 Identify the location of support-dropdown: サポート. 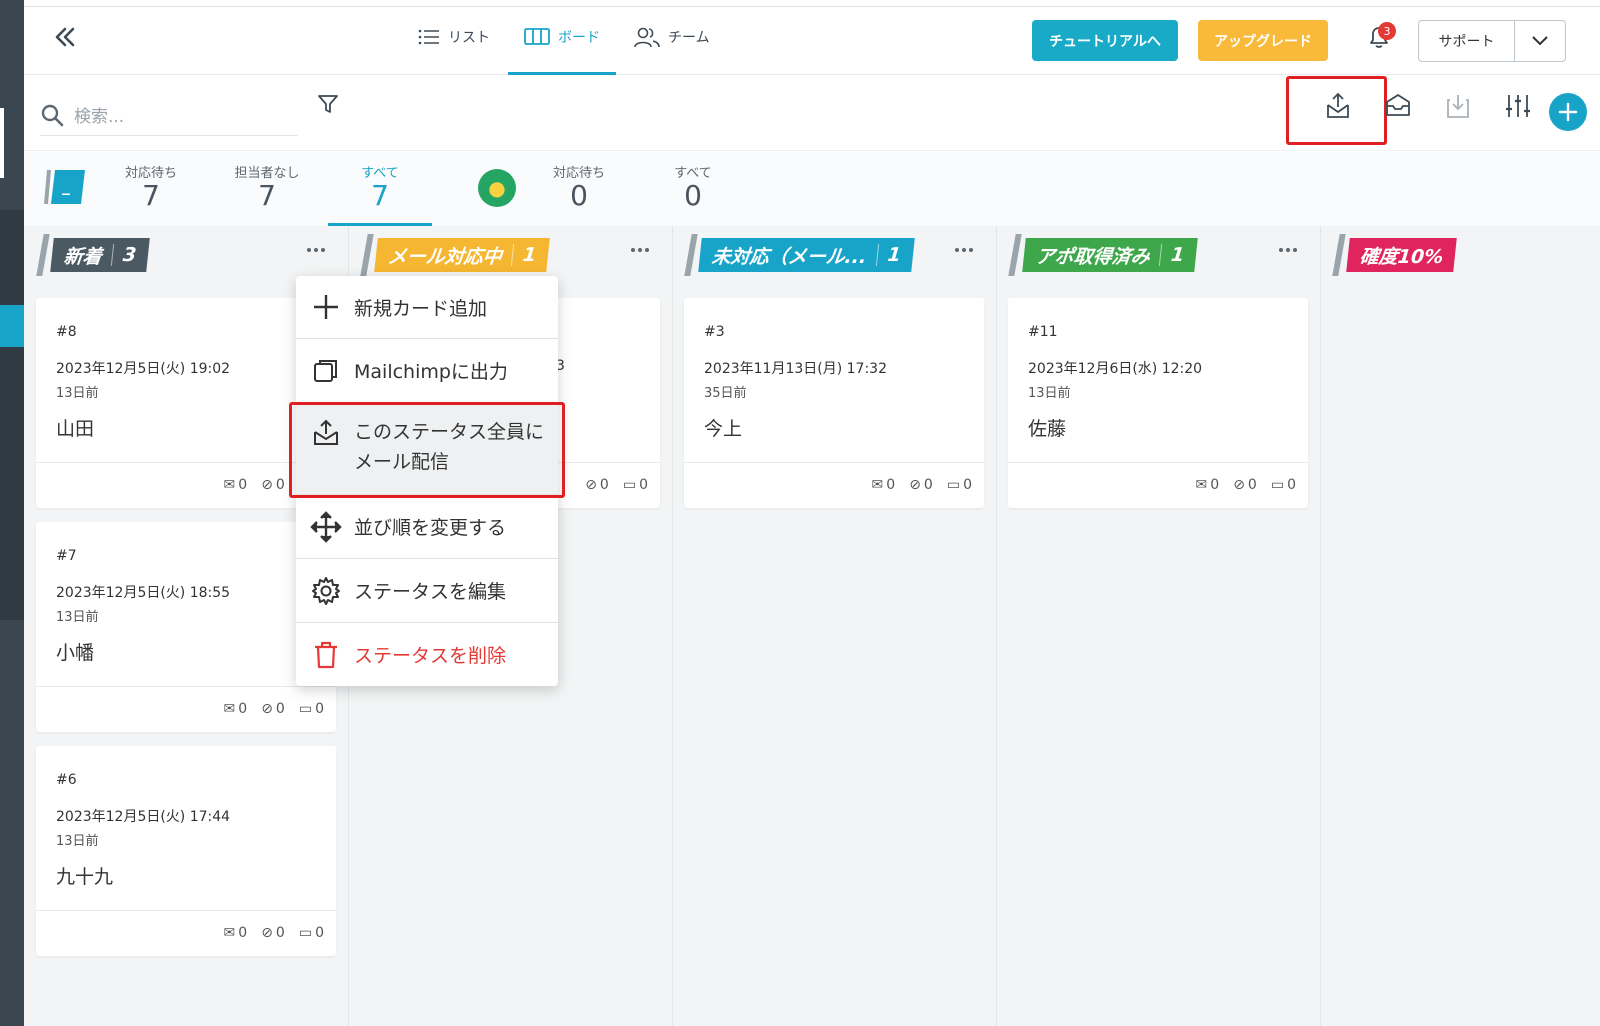
(1492, 41).